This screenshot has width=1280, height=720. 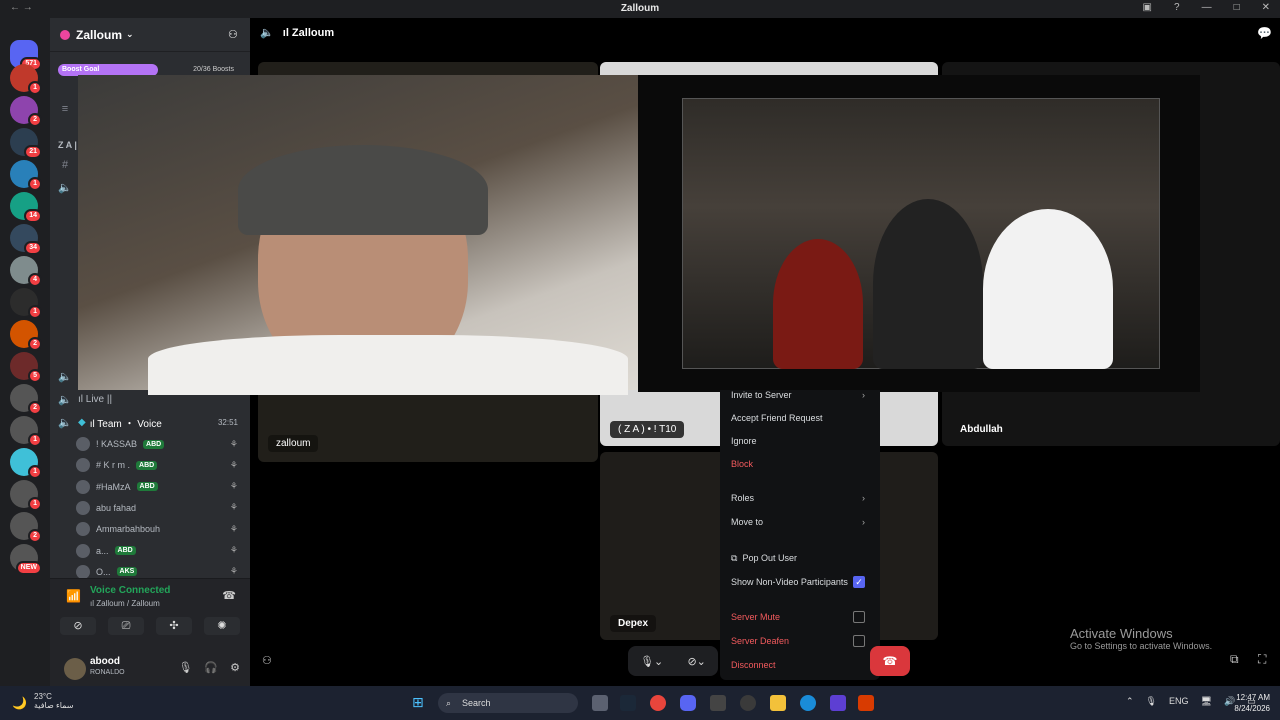 I want to click on server-icon: 5, so click(x=26, y=367).